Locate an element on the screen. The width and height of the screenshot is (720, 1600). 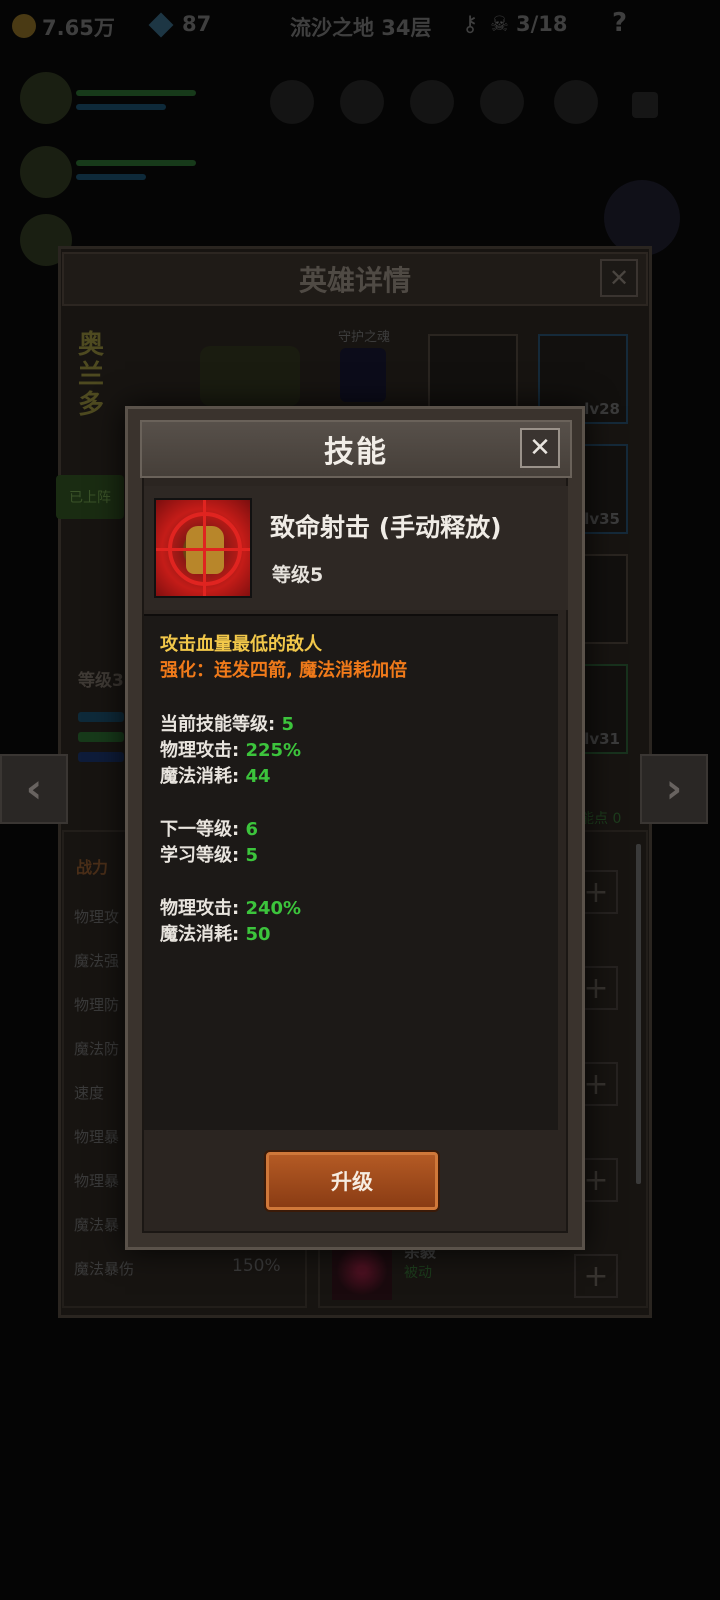
skill-title: 致命射击 (手动释放) is located at coordinates (386, 527).